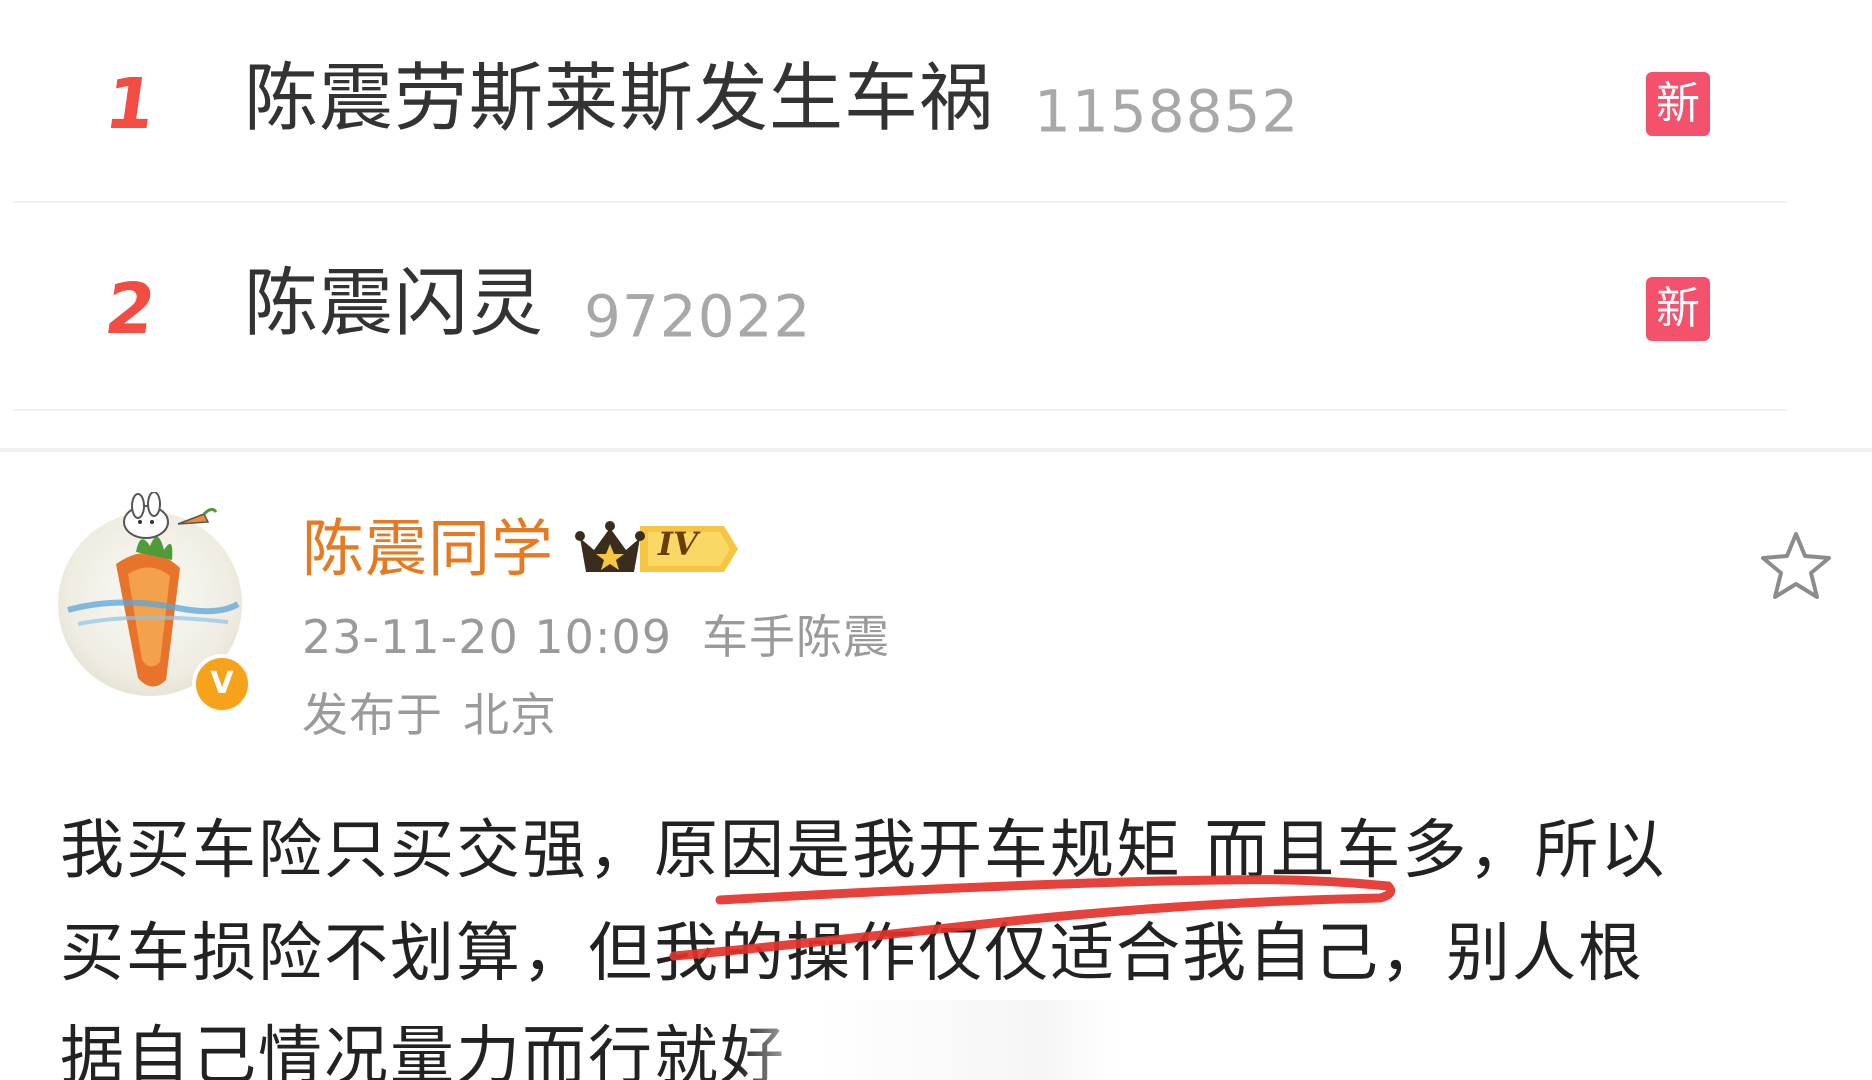 The height and width of the screenshot is (1080, 1872). What do you see at coordinates (130, 104) in the screenshot?
I see `rank-number: 1` at bounding box center [130, 104].